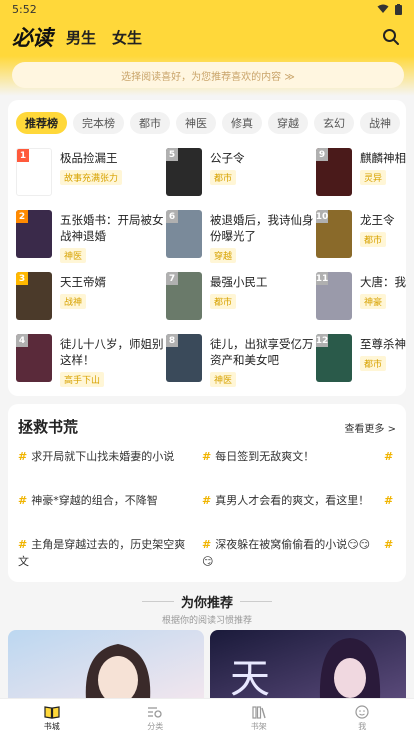 The image size is (414, 737). What do you see at coordinates (184, 358) in the screenshot?
I see `book-cover: 8` at bounding box center [184, 358].